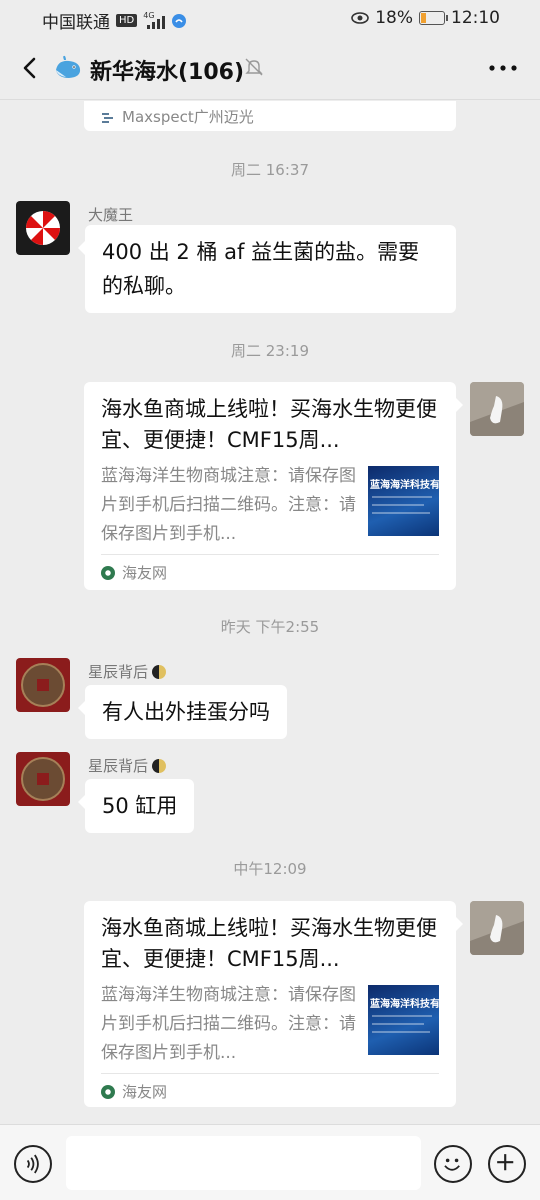  What do you see at coordinates (507, 1164) in the screenshot?
I see `plus-icon` at bounding box center [507, 1164].